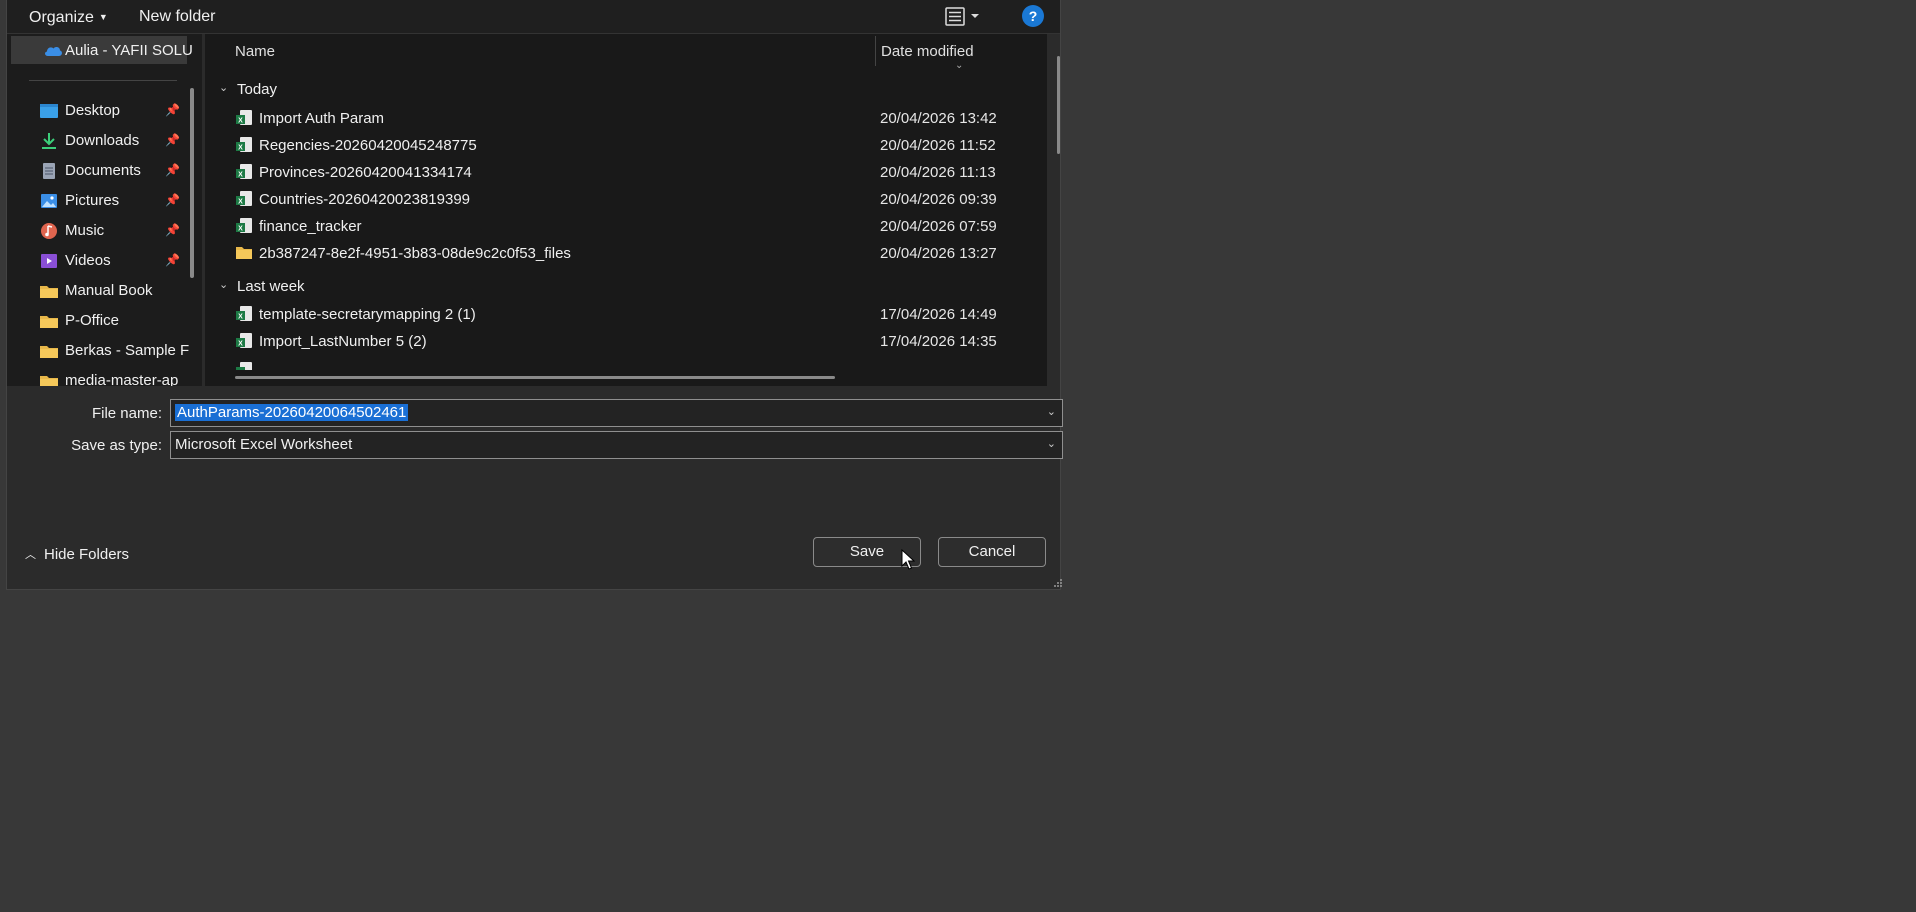  What do you see at coordinates (615, 118) in the screenshot?
I see `file-row: X Import Auth Param 20/04/2026 13:42` at bounding box center [615, 118].